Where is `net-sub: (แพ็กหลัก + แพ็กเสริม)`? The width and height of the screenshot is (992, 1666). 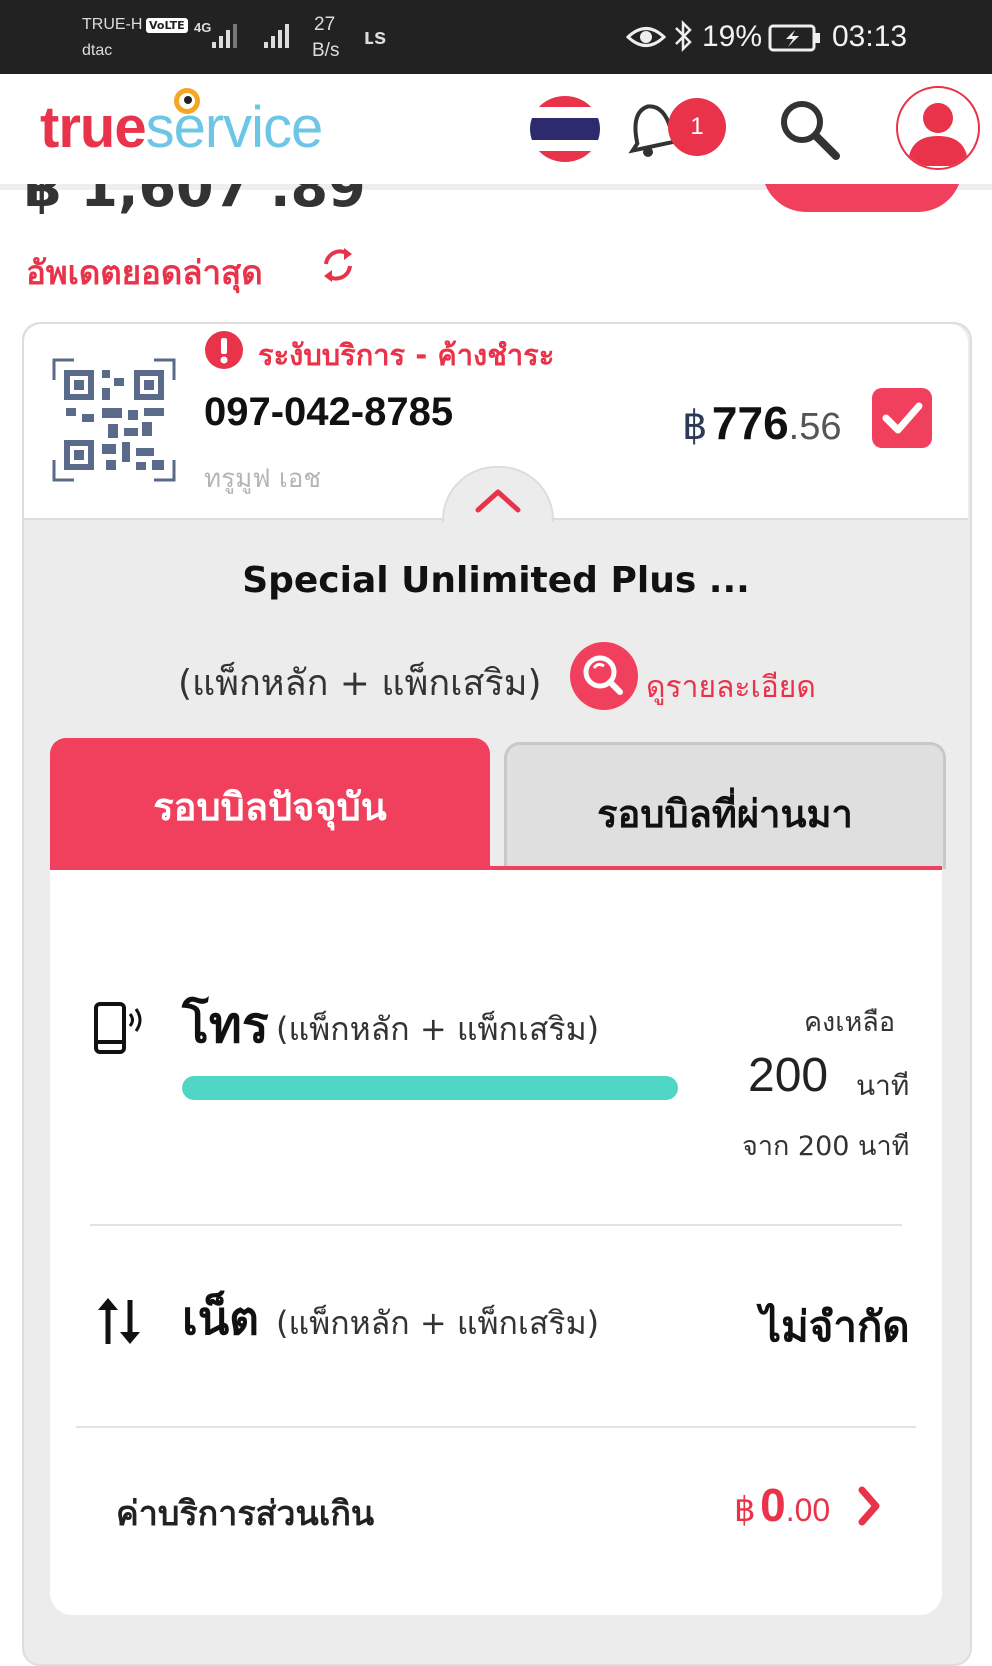 net-sub: (แพ็กหลัก + แพ็กเสริม) is located at coordinates (438, 1323).